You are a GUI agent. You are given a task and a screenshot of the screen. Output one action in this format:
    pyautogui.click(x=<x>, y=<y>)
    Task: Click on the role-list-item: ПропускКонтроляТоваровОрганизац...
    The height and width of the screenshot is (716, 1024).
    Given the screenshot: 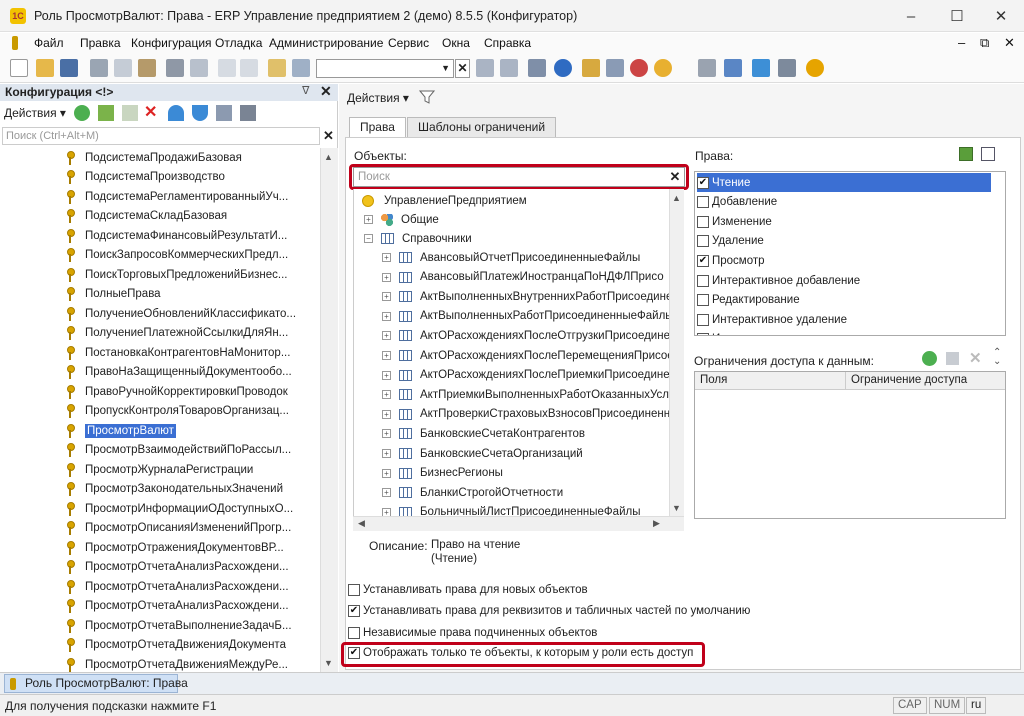 What is the action you would take?
    pyautogui.click(x=193, y=411)
    